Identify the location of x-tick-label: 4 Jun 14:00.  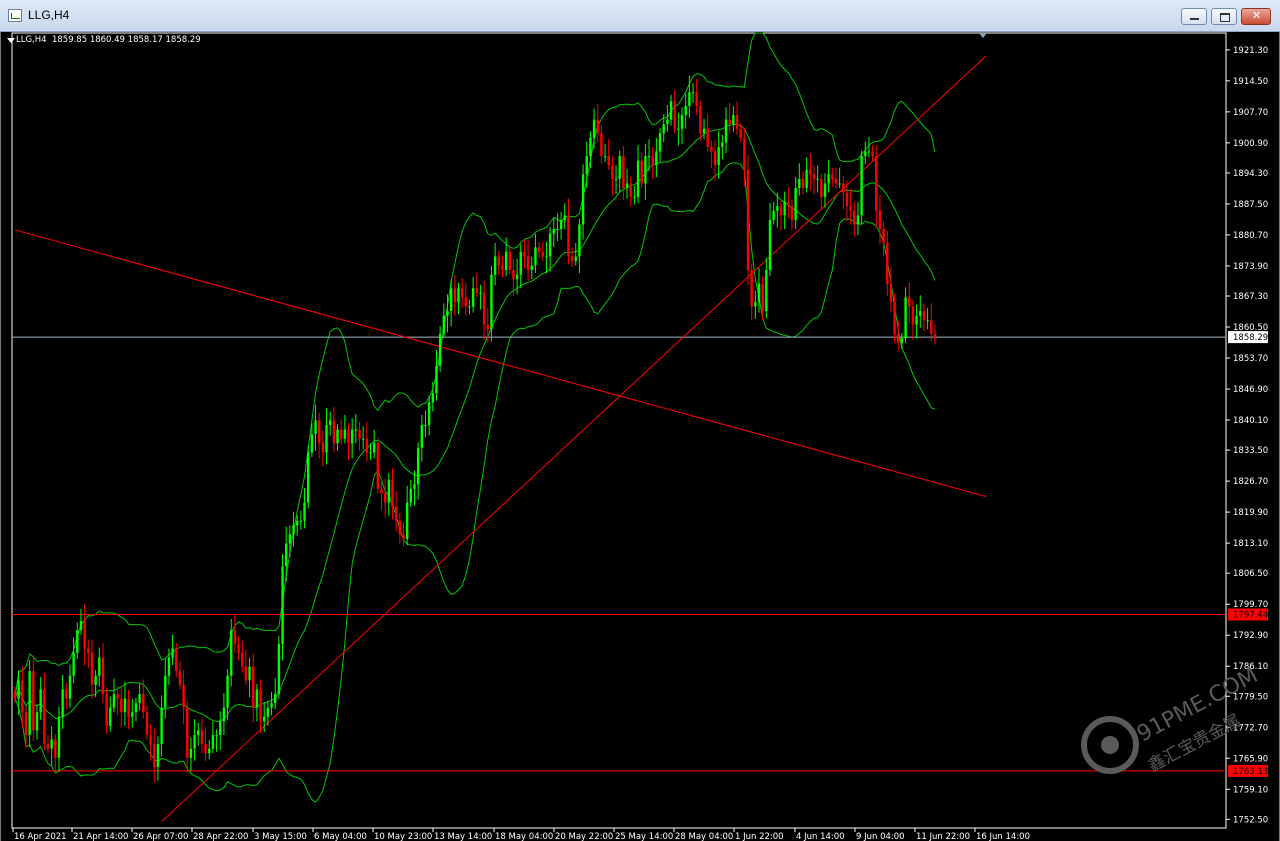
(820, 836).